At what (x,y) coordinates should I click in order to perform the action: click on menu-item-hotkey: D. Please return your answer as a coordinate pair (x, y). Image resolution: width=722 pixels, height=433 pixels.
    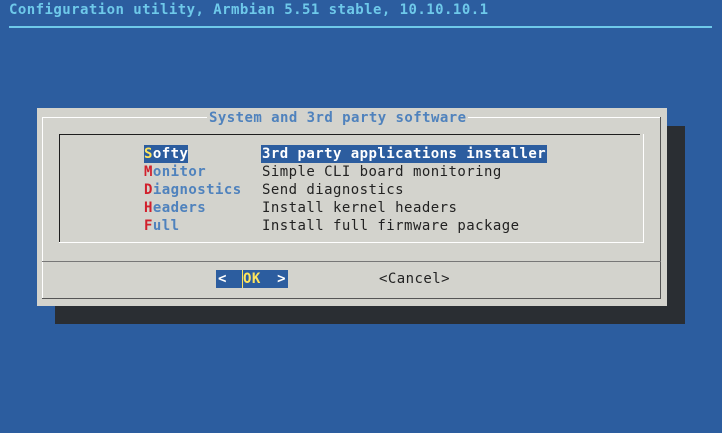
    Looking at the image, I should click on (148, 190).